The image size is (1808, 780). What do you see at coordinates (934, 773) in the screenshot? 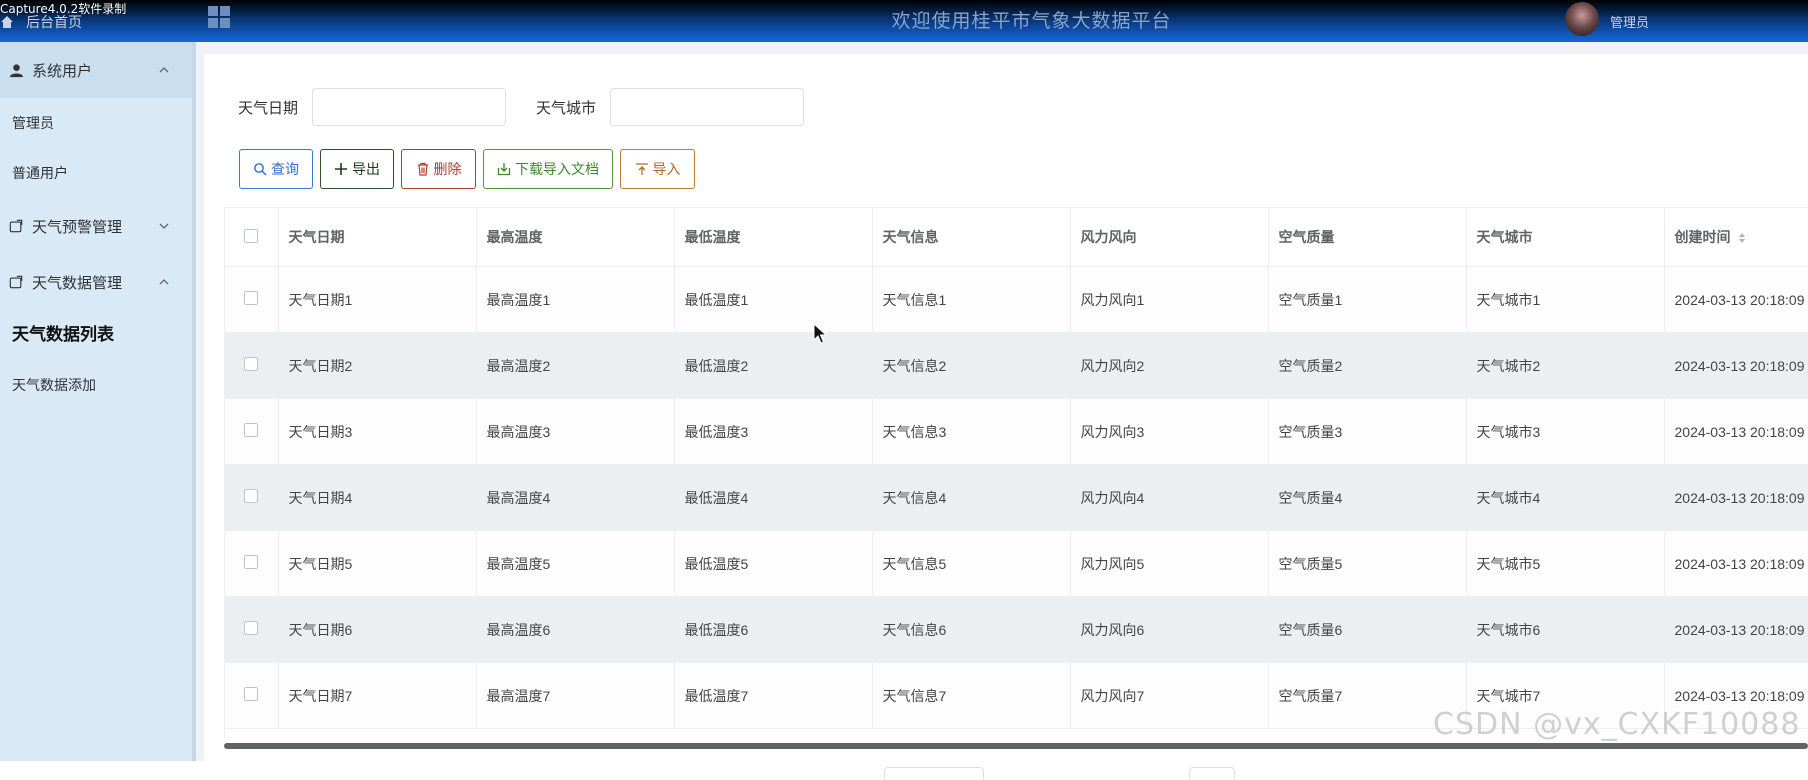
I see `page-size-select` at bounding box center [934, 773].